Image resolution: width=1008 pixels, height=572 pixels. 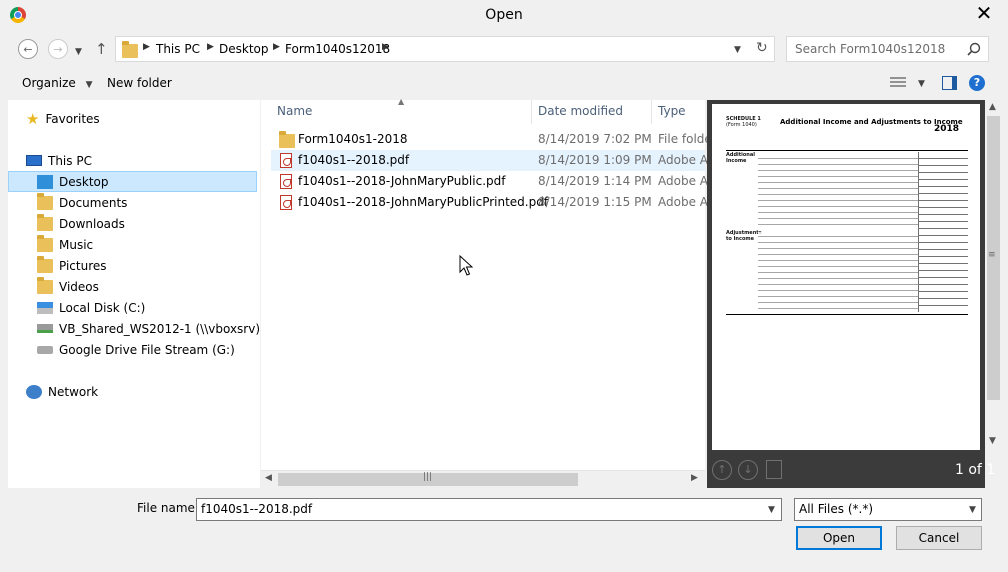 I want to click on up-button: ↑, so click(x=101, y=49).